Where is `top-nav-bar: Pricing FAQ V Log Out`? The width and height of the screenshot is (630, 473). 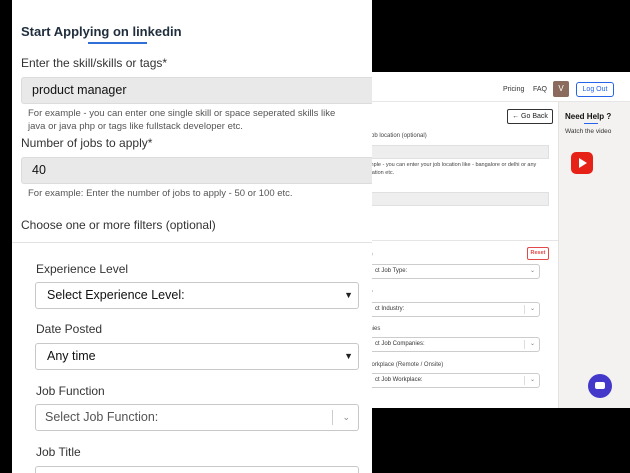
top-nav-bar: Pricing FAQ V Log Out is located at coordinates (498, 87).